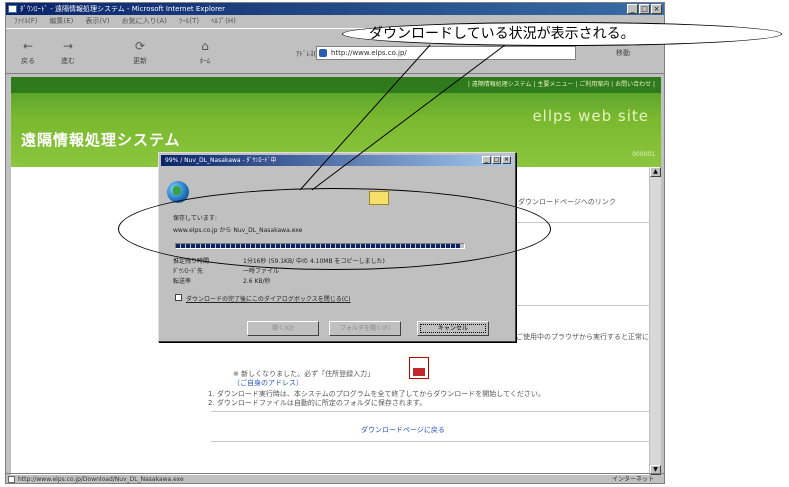 The height and width of the screenshot is (487, 789). Describe the element at coordinates (101, 140) in the screenshot. I see `system-title: 遠隔情報処理システム` at that location.